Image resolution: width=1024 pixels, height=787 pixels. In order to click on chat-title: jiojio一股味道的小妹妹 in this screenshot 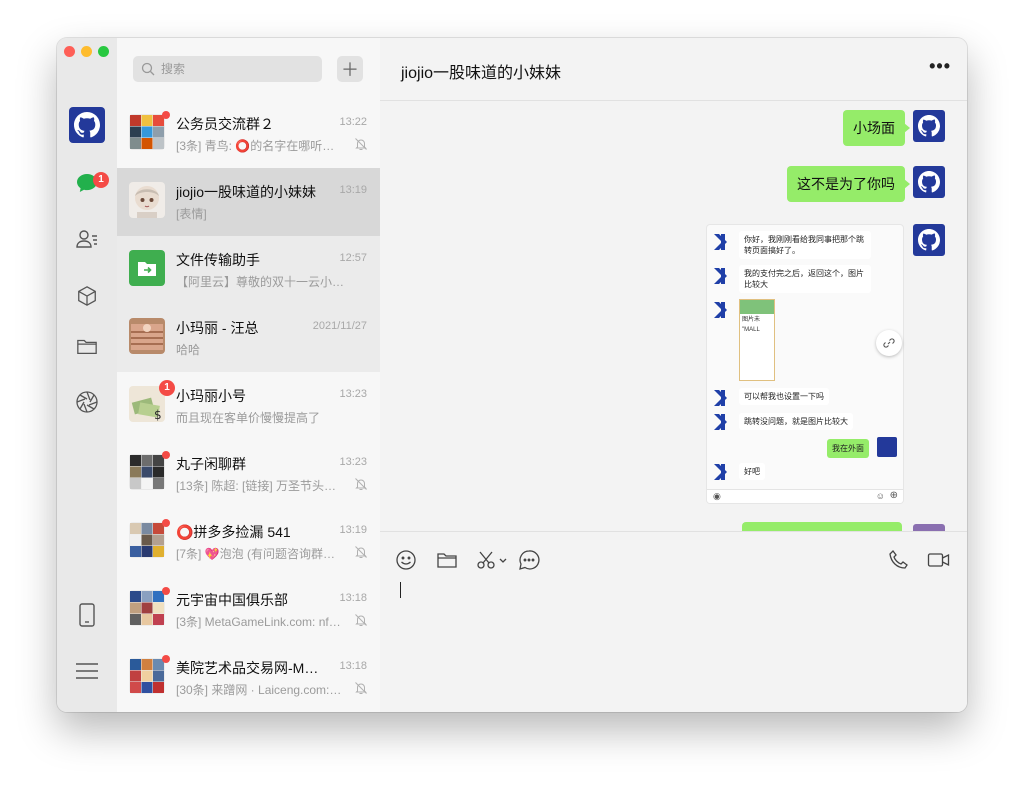, I will do `click(481, 73)`.